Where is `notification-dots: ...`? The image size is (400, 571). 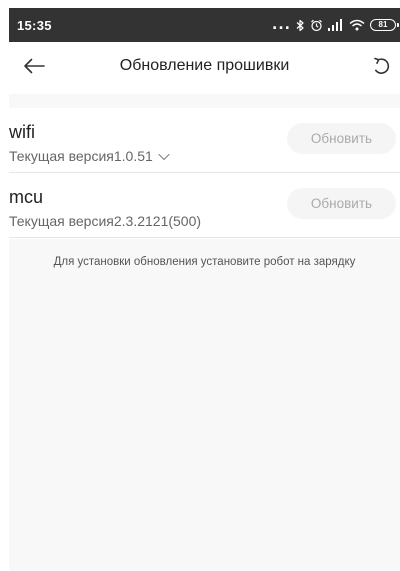
notification-dots: ... is located at coordinates (281, 25).